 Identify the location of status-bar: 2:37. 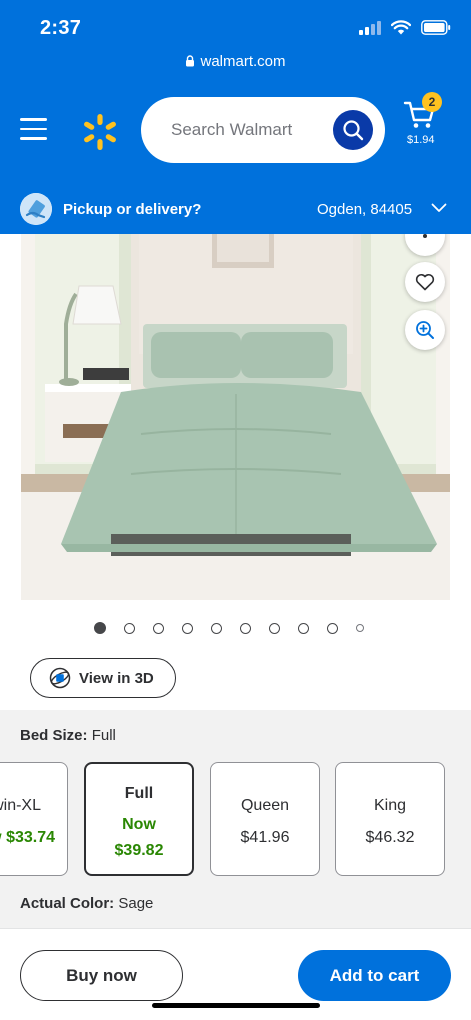
(235, 23).